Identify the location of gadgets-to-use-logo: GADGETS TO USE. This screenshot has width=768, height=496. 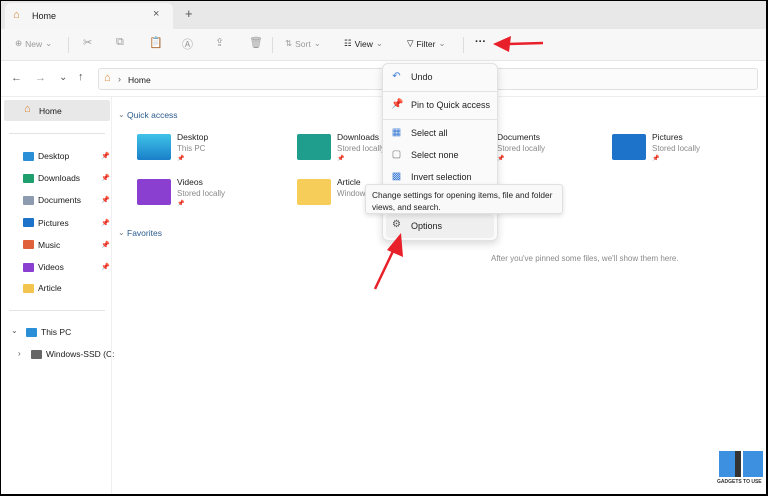
(741, 469).